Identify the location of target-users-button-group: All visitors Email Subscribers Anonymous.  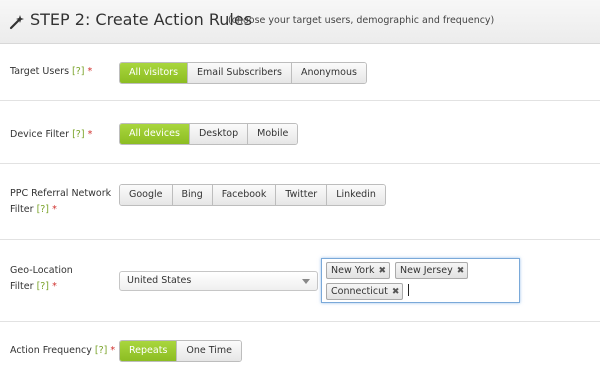
(243, 73).